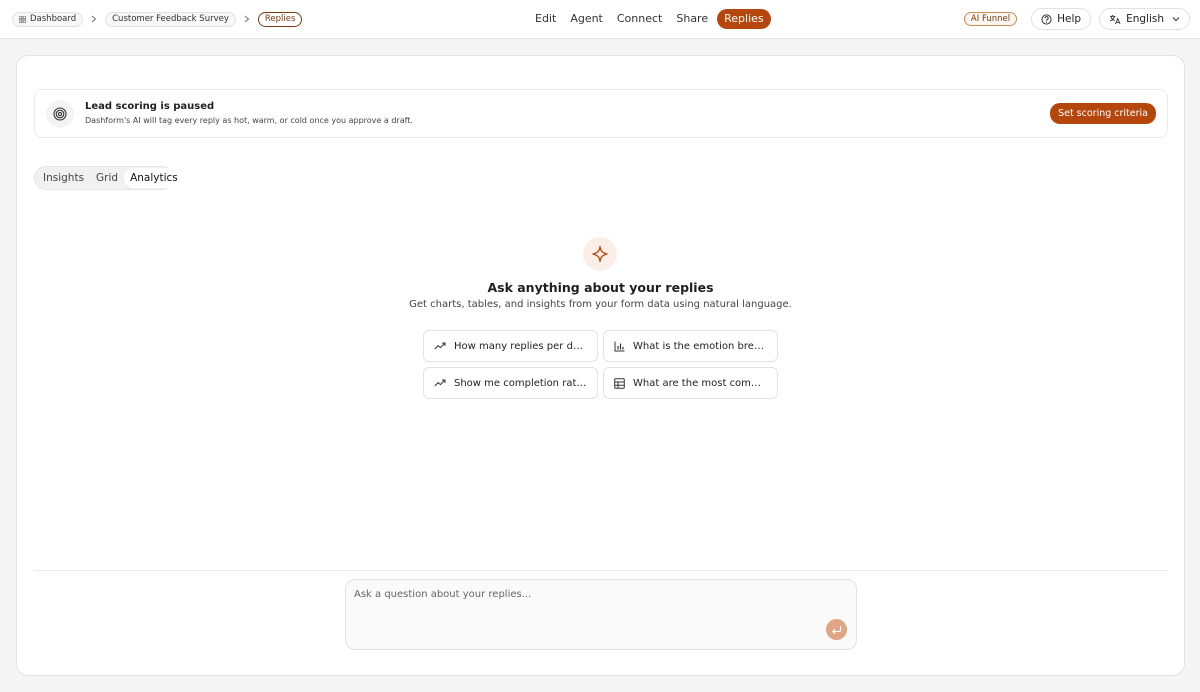 This screenshot has height=692, width=1200. What do you see at coordinates (22, 19) in the screenshot?
I see `grid-icon` at bounding box center [22, 19].